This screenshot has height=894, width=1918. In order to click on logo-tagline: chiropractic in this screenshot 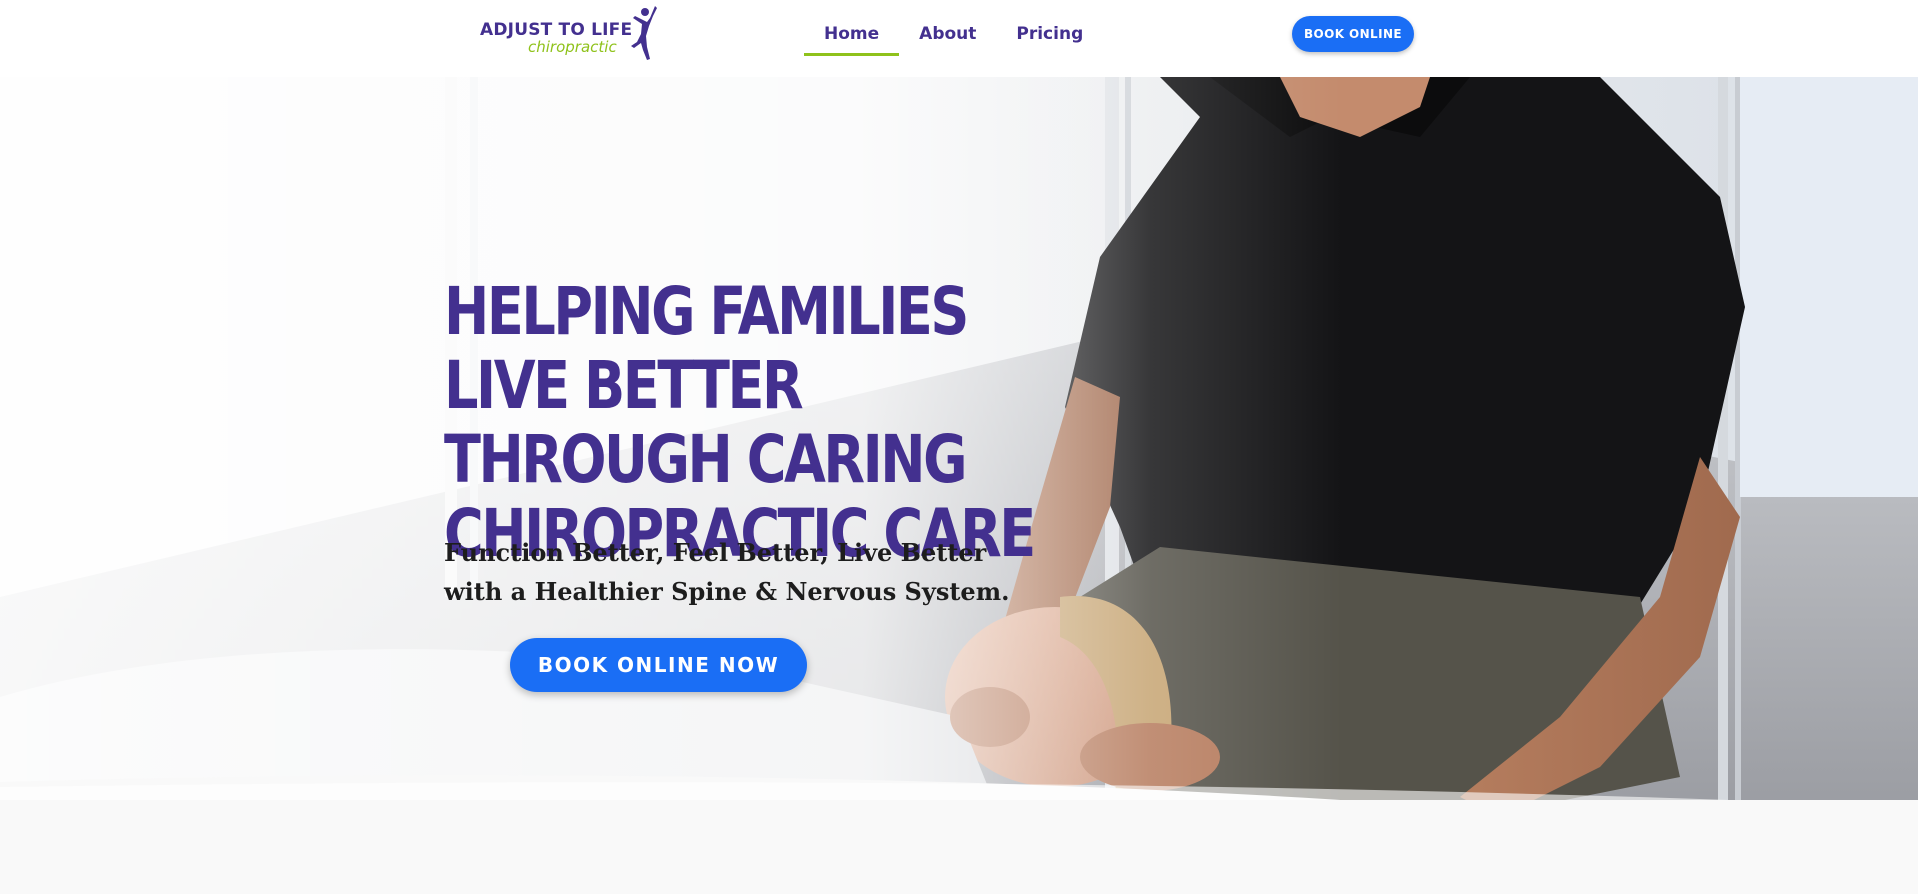, I will do `click(572, 47)`.